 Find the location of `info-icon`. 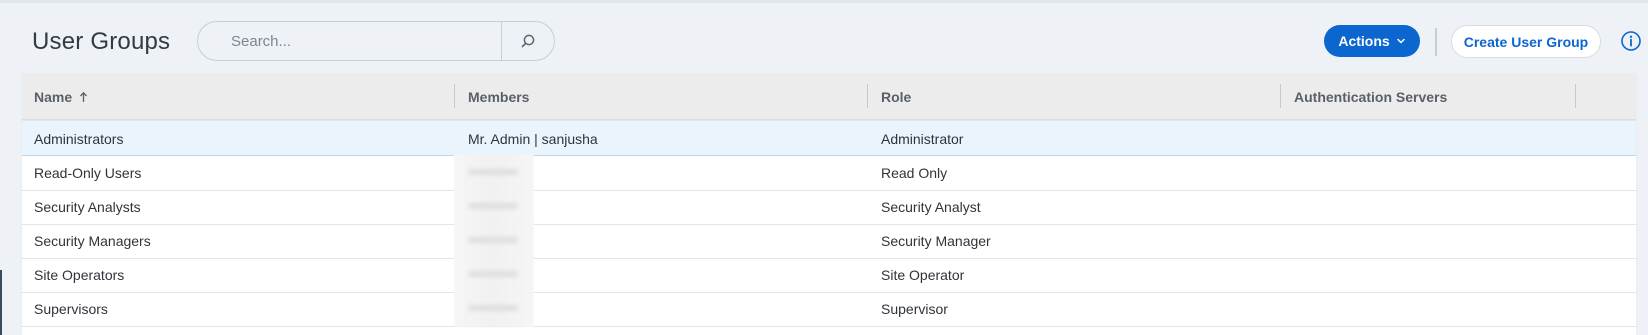

info-icon is located at coordinates (1631, 41).